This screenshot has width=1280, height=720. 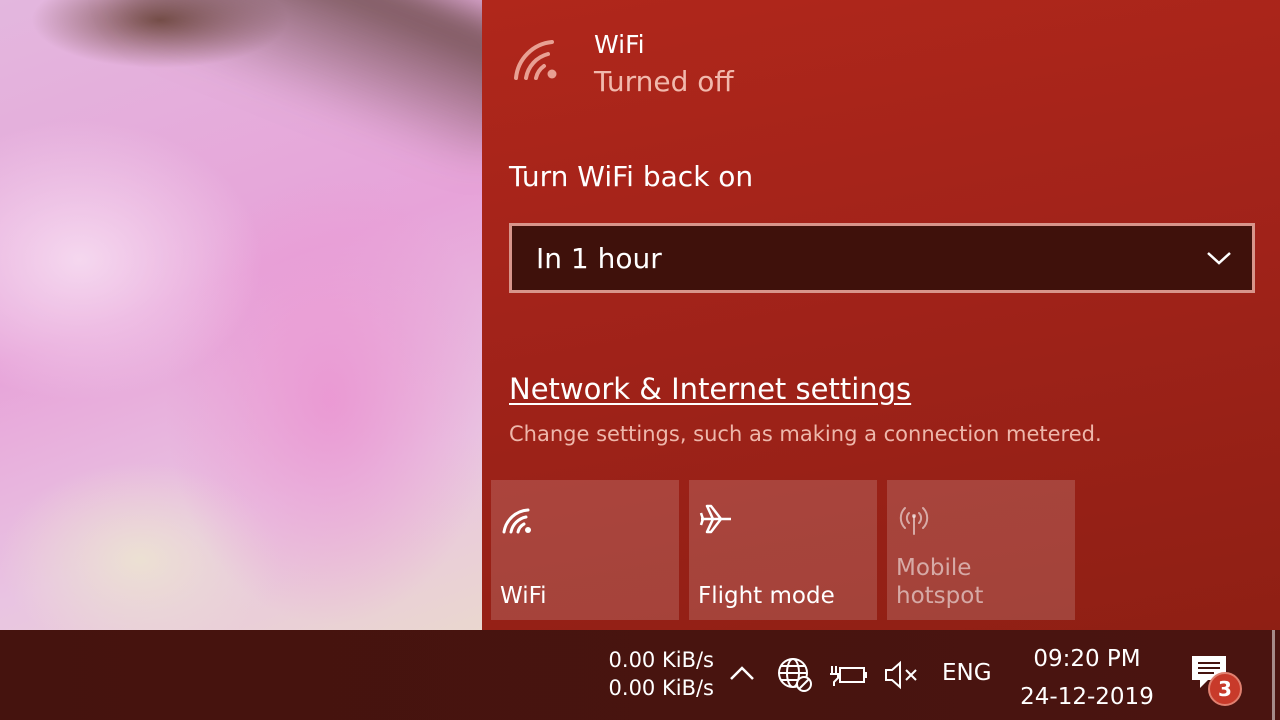 I want to click on speaker-muted-icon, so click(x=902, y=675).